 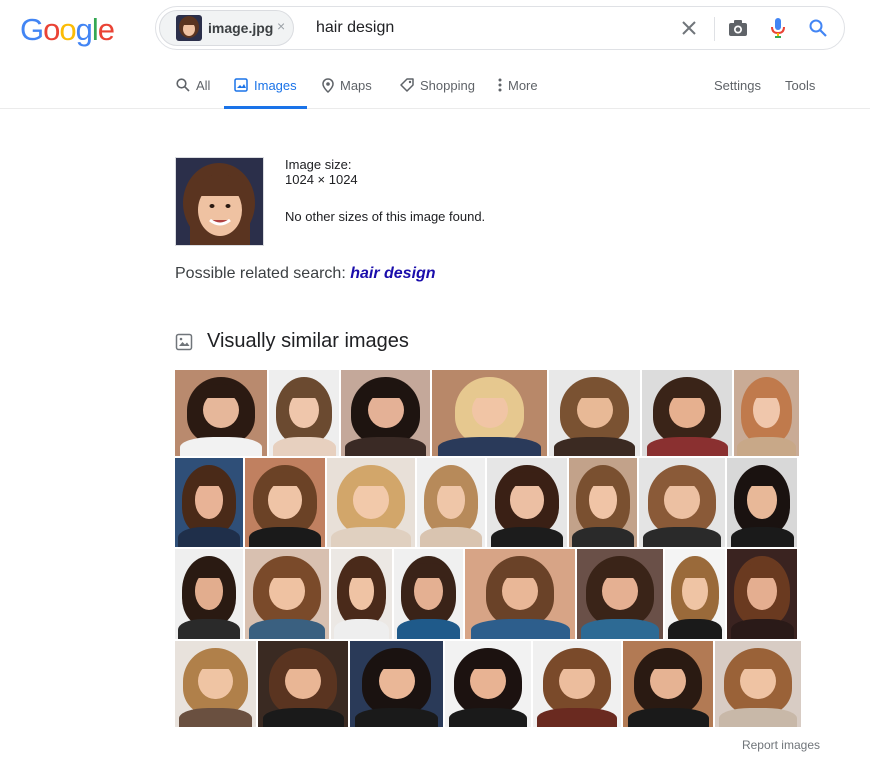 What do you see at coordinates (203, 85) in the screenshot?
I see `tab-label: All` at bounding box center [203, 85].